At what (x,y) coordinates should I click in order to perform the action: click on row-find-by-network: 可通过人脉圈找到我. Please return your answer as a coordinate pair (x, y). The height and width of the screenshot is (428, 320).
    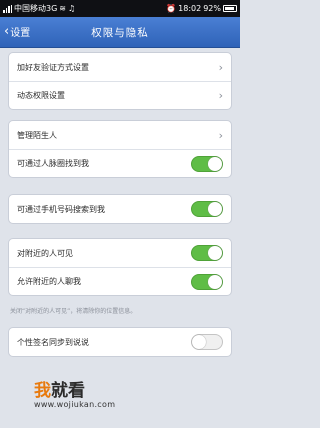
    Looking at the image, I should click on (120, 163).